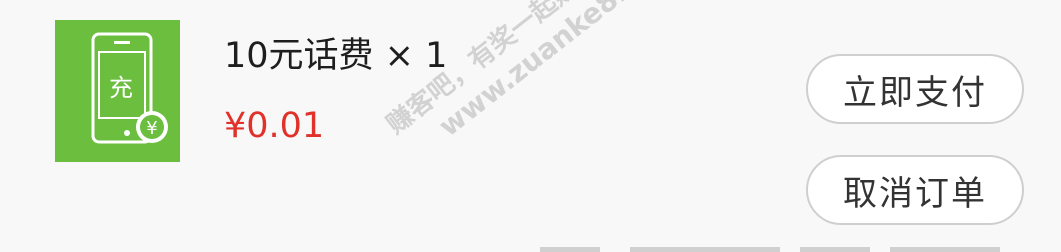  I want to click on truncated-footer-text, so click(780, 247).